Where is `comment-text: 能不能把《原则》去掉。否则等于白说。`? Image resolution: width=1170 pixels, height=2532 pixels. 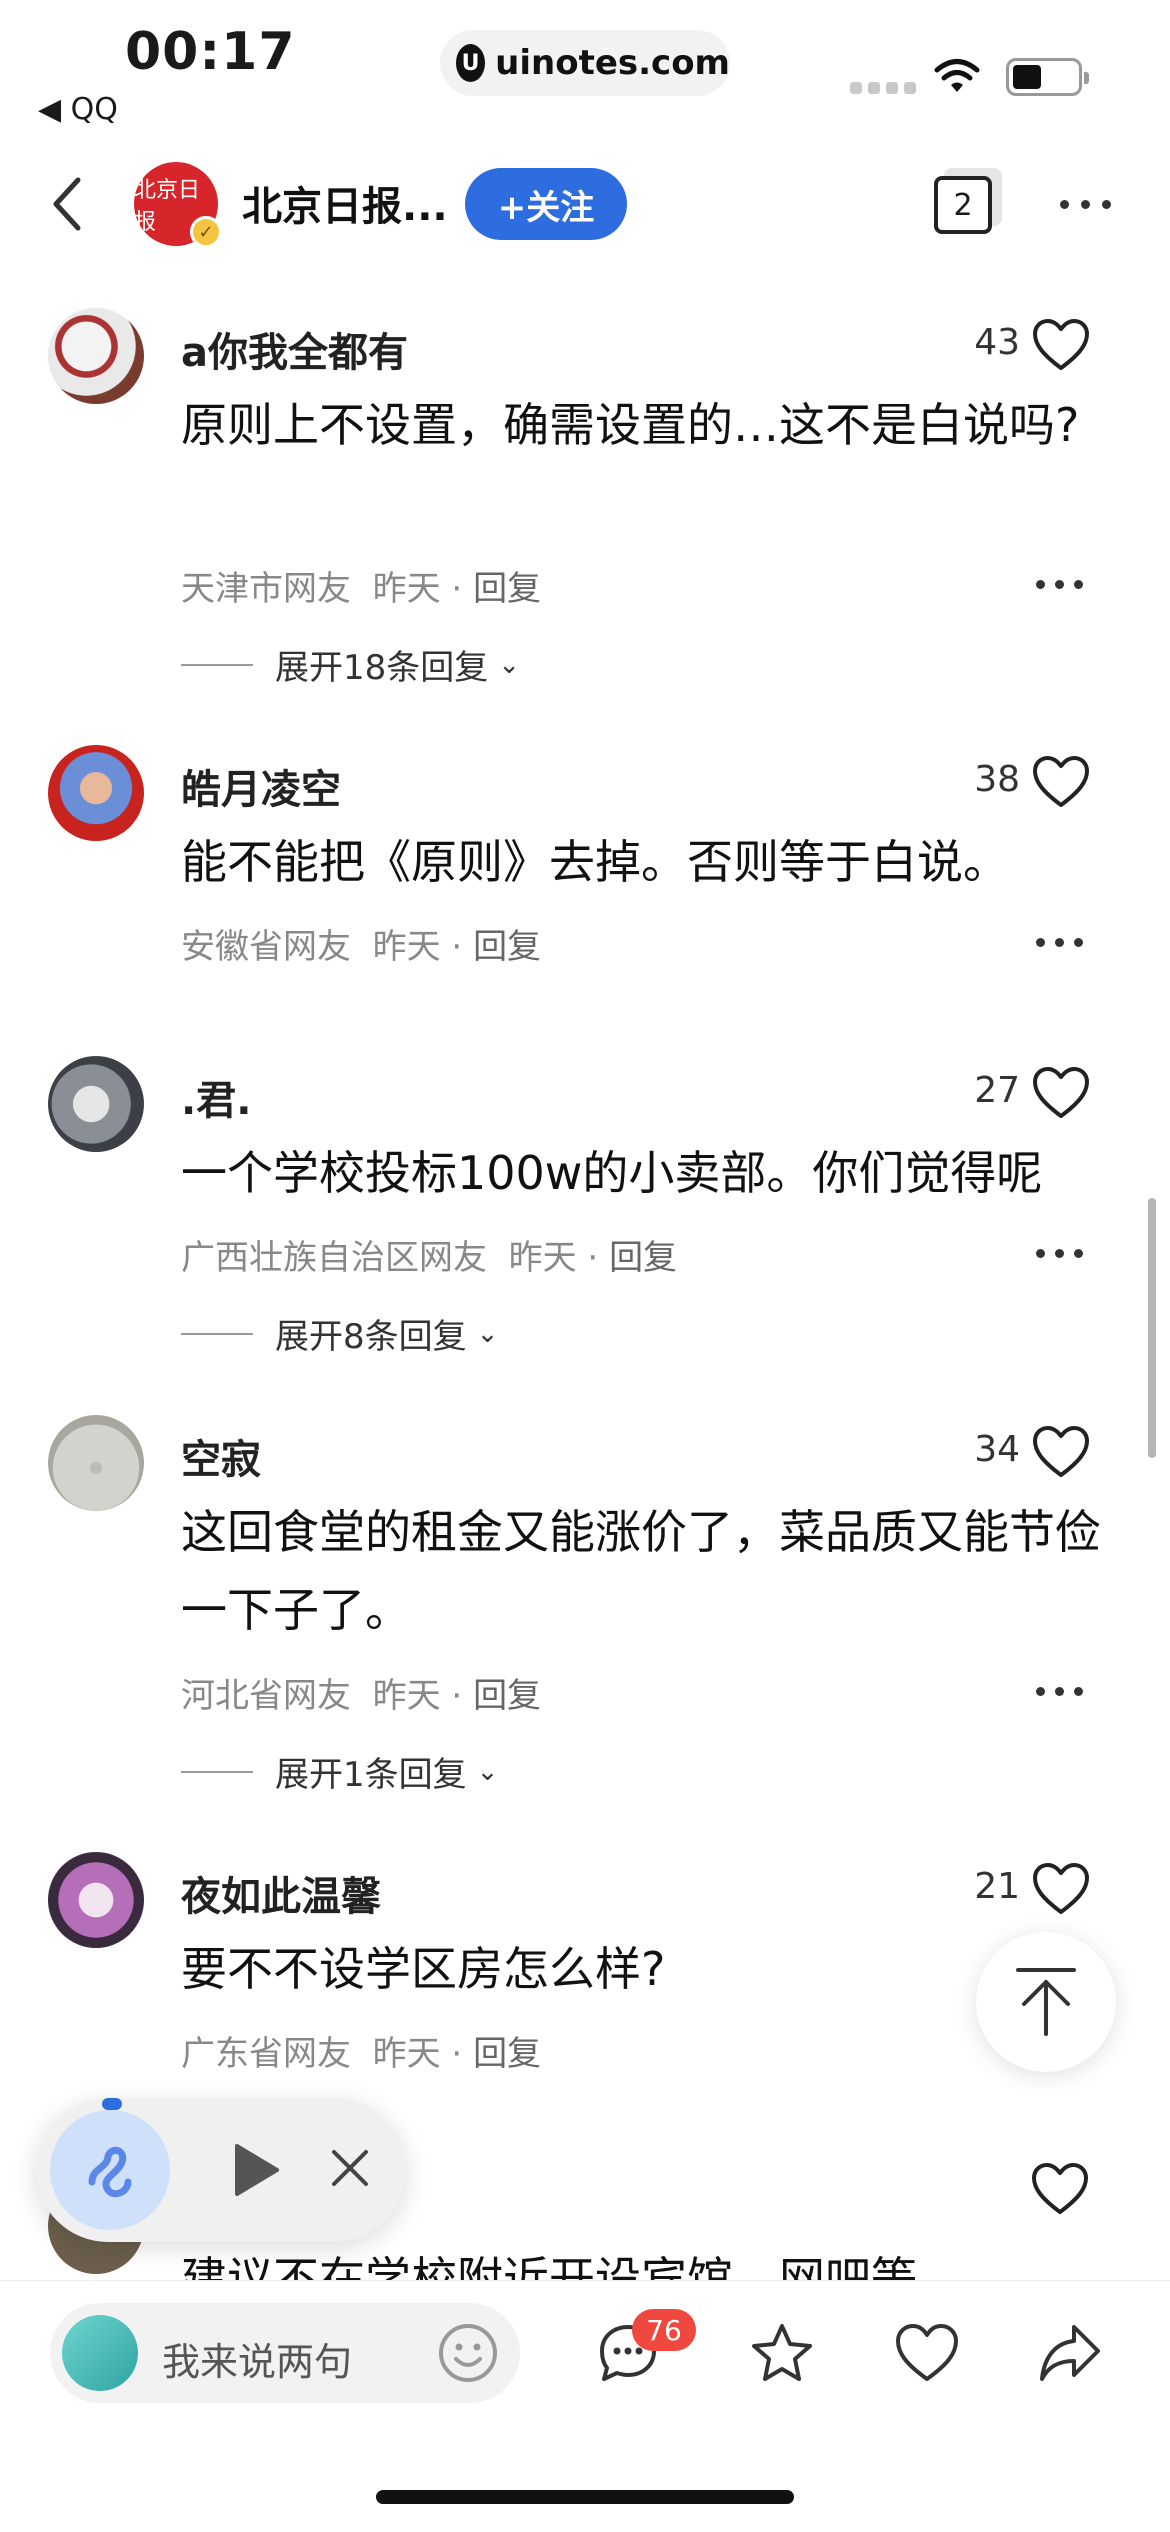 comment-text: 能不能把《原则》去掉。否则等于白说。 is located at coordinates (595, 862).